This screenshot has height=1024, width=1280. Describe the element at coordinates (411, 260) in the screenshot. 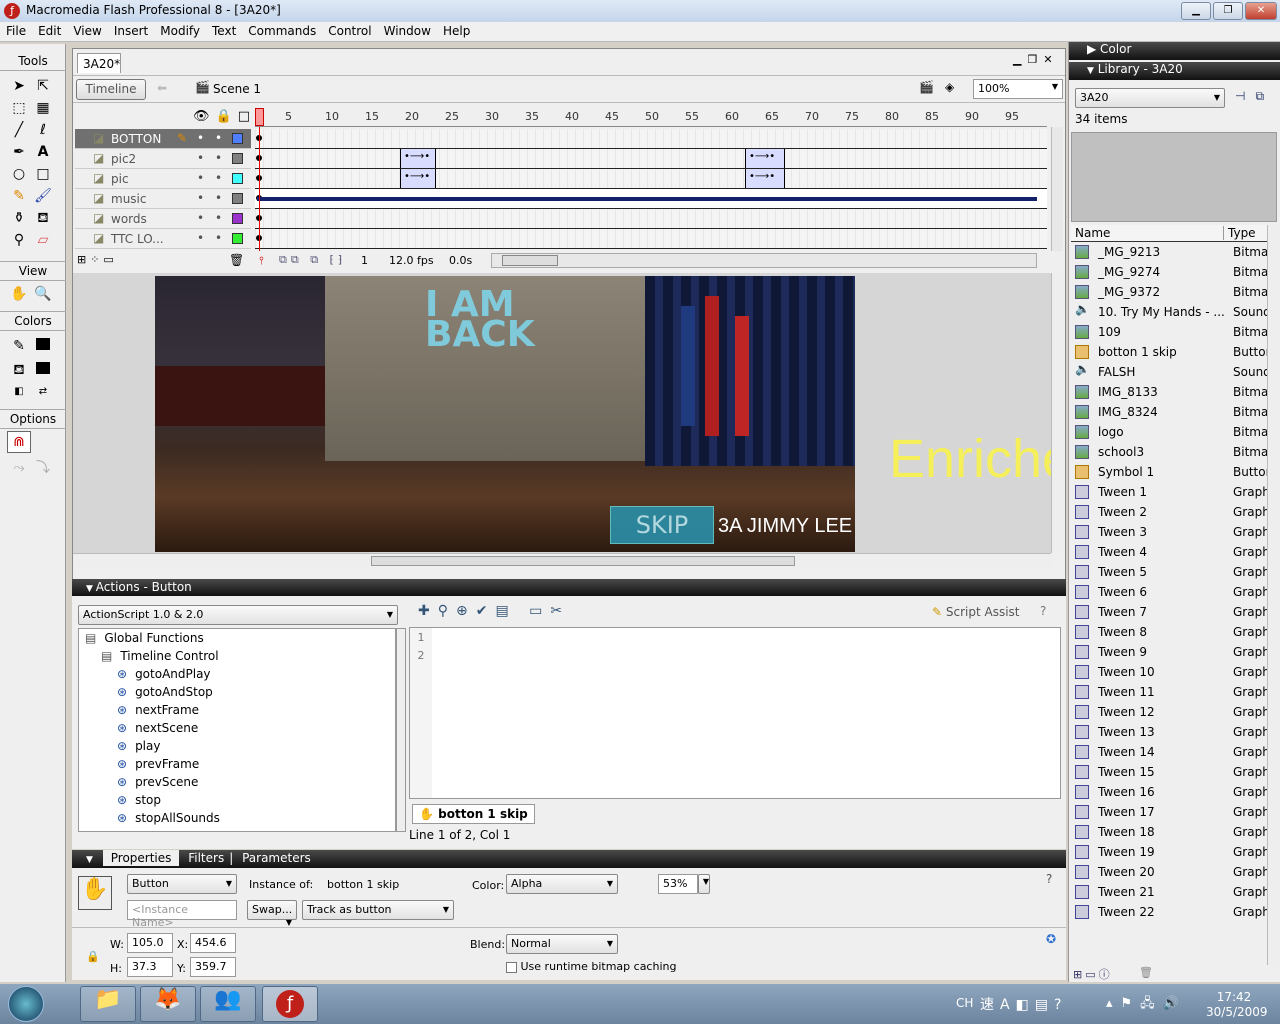

I see `frame-rate: 12.0 fps` at that location.